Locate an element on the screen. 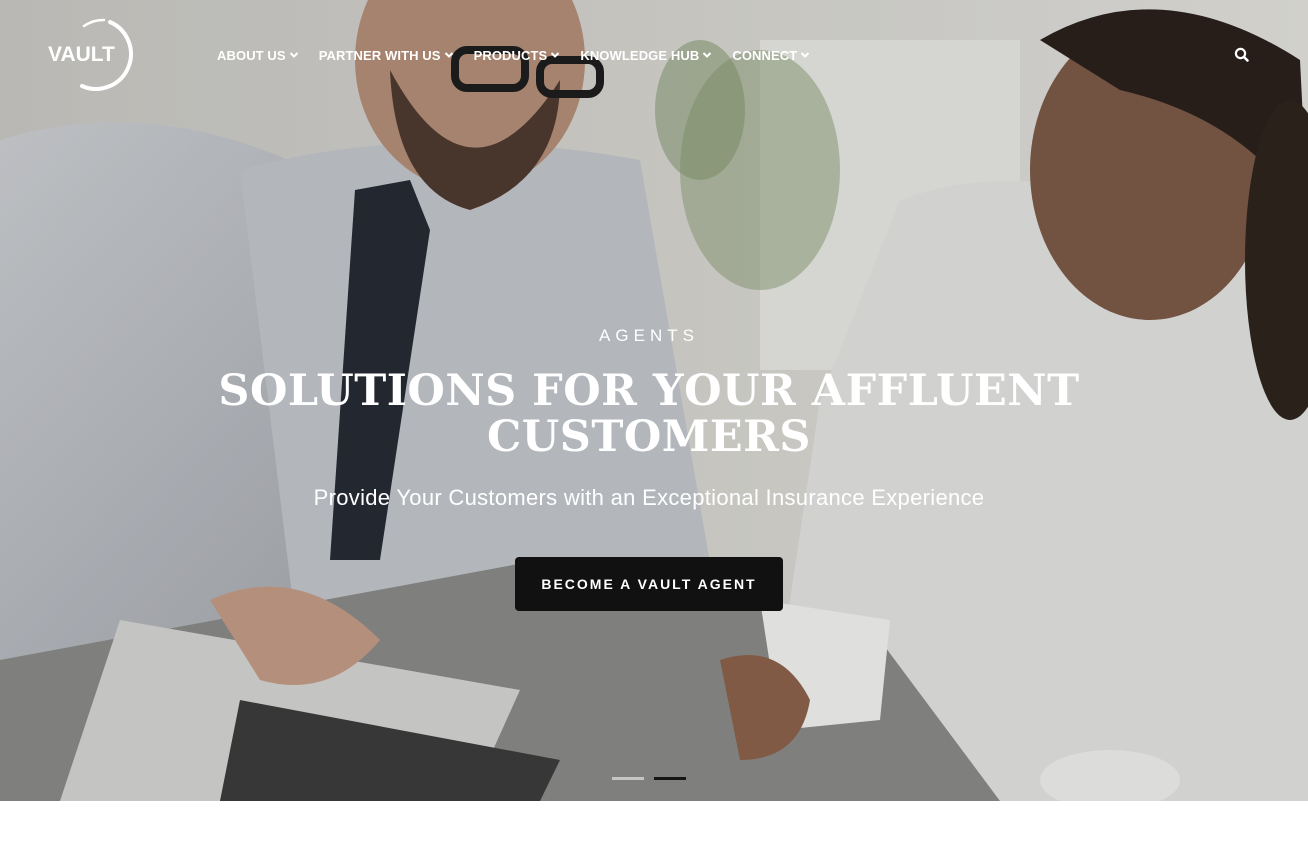  hero-headline: SOLUTIONS FOR YOUR AFFLUENT CUSTOMERS is located at coordinates (649, 414).